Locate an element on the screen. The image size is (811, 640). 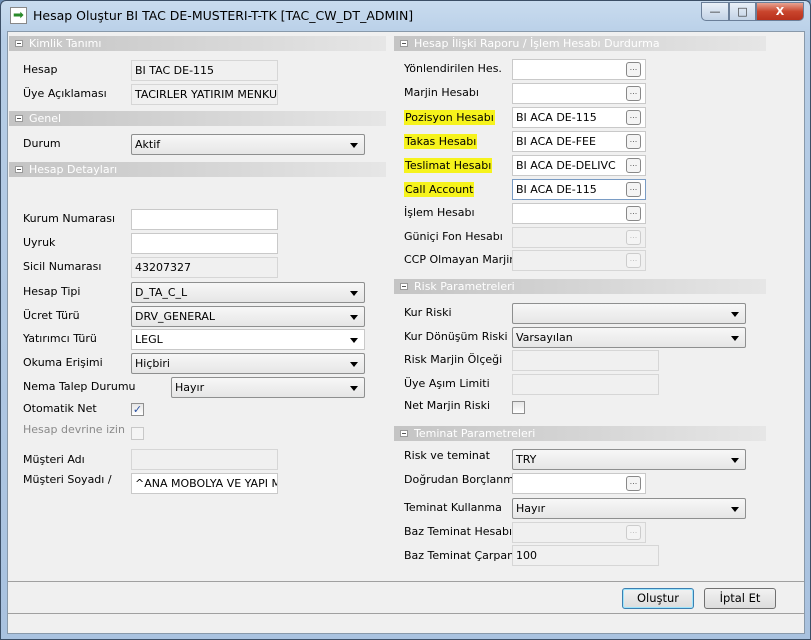
uyruk-label: Uyruk is located at coordinates (39, 242).